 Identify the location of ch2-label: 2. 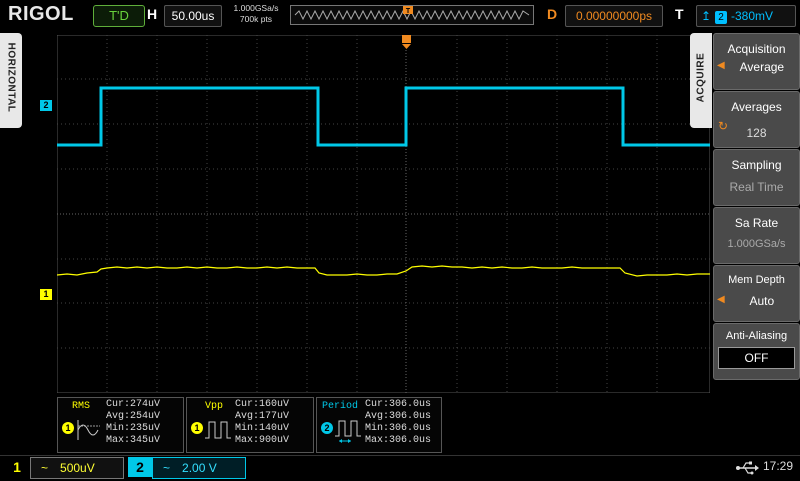
(140, 467).